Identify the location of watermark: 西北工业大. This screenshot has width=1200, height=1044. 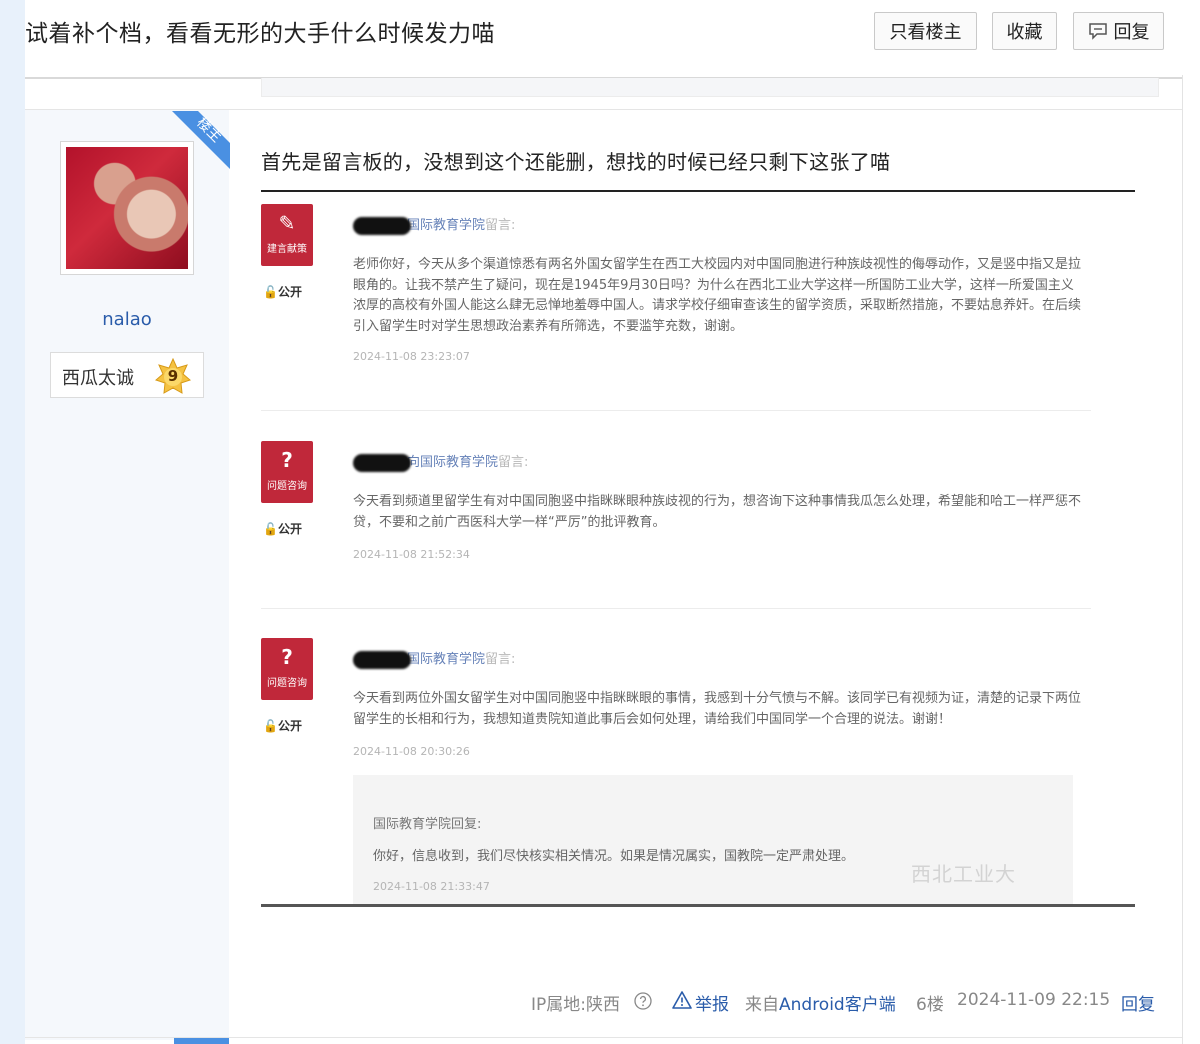
(963, 874).